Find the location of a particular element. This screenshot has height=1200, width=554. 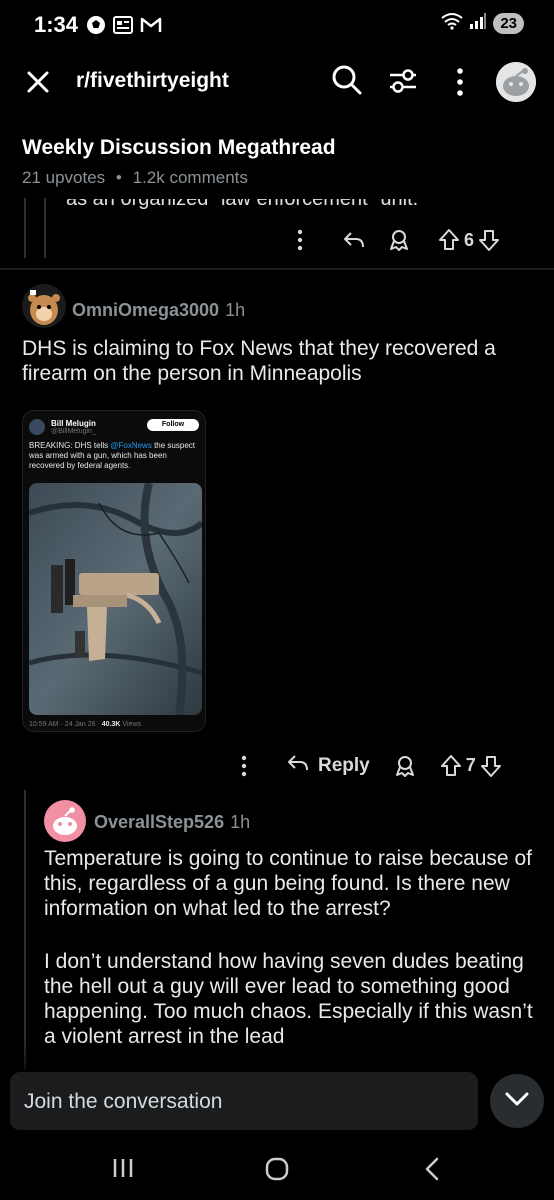

system-nav-bar is located at coordinates (277, 1170).